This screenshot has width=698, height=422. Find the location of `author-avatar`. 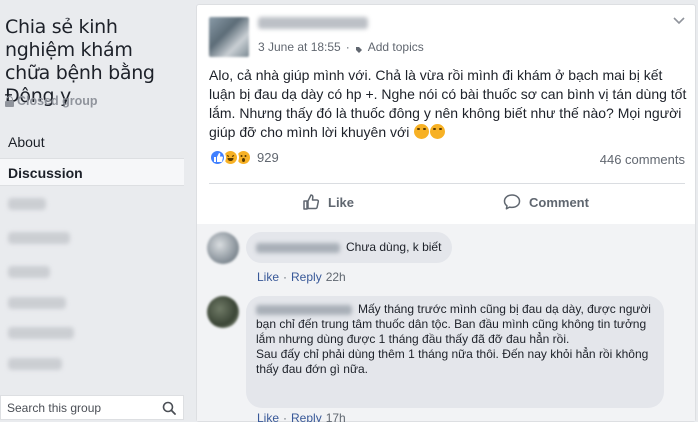

author-avatar is located at coordinates (229, 37).